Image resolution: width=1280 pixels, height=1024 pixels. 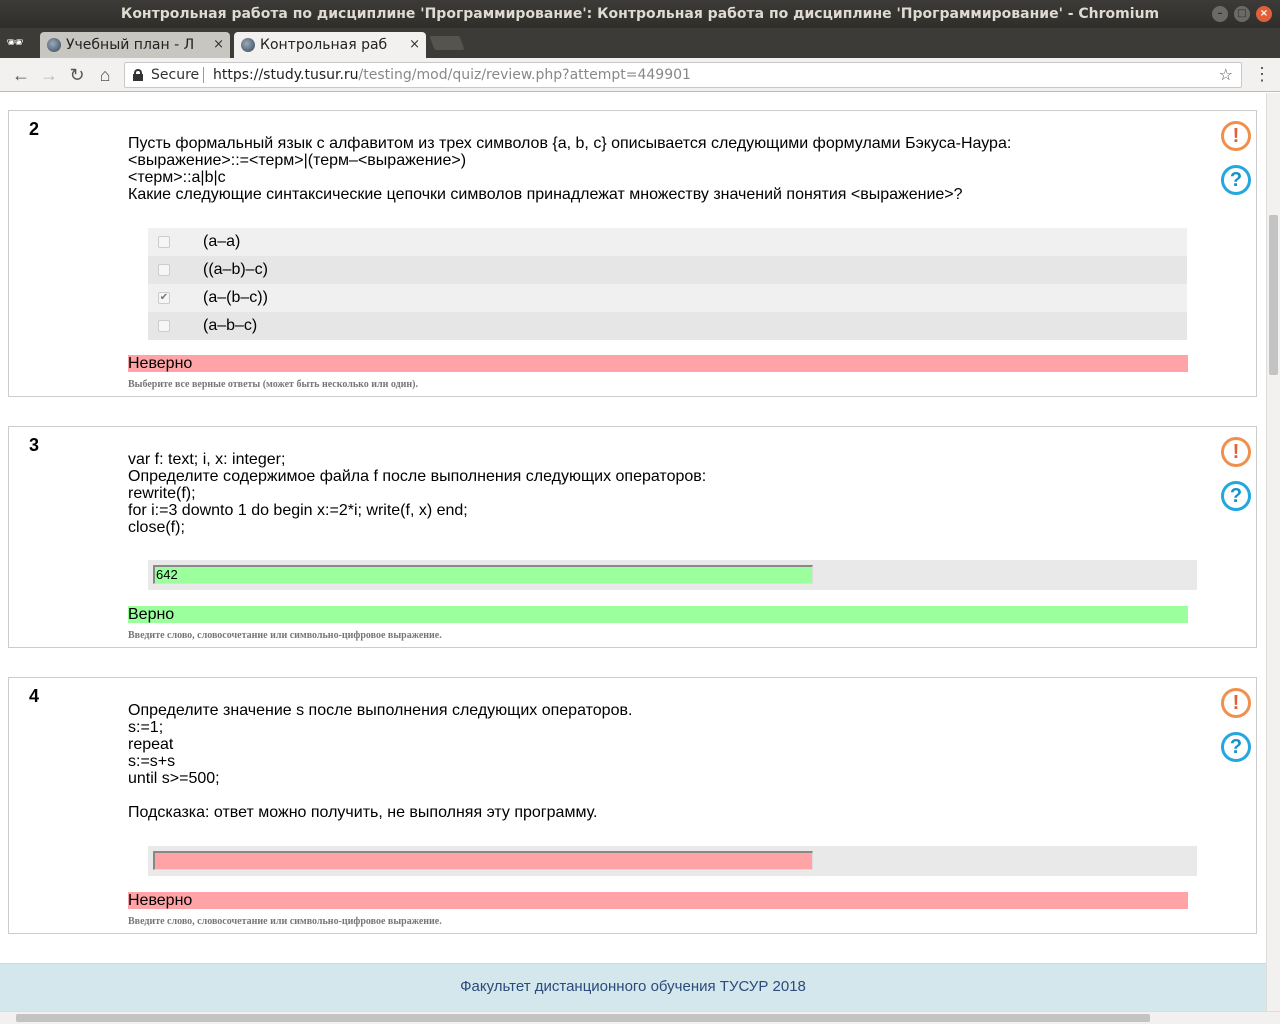 What do you see at coordinates (324, 45) in the screenshot?
I see `tab-label: Контрольная рабо` at bounding box center [324, 45].